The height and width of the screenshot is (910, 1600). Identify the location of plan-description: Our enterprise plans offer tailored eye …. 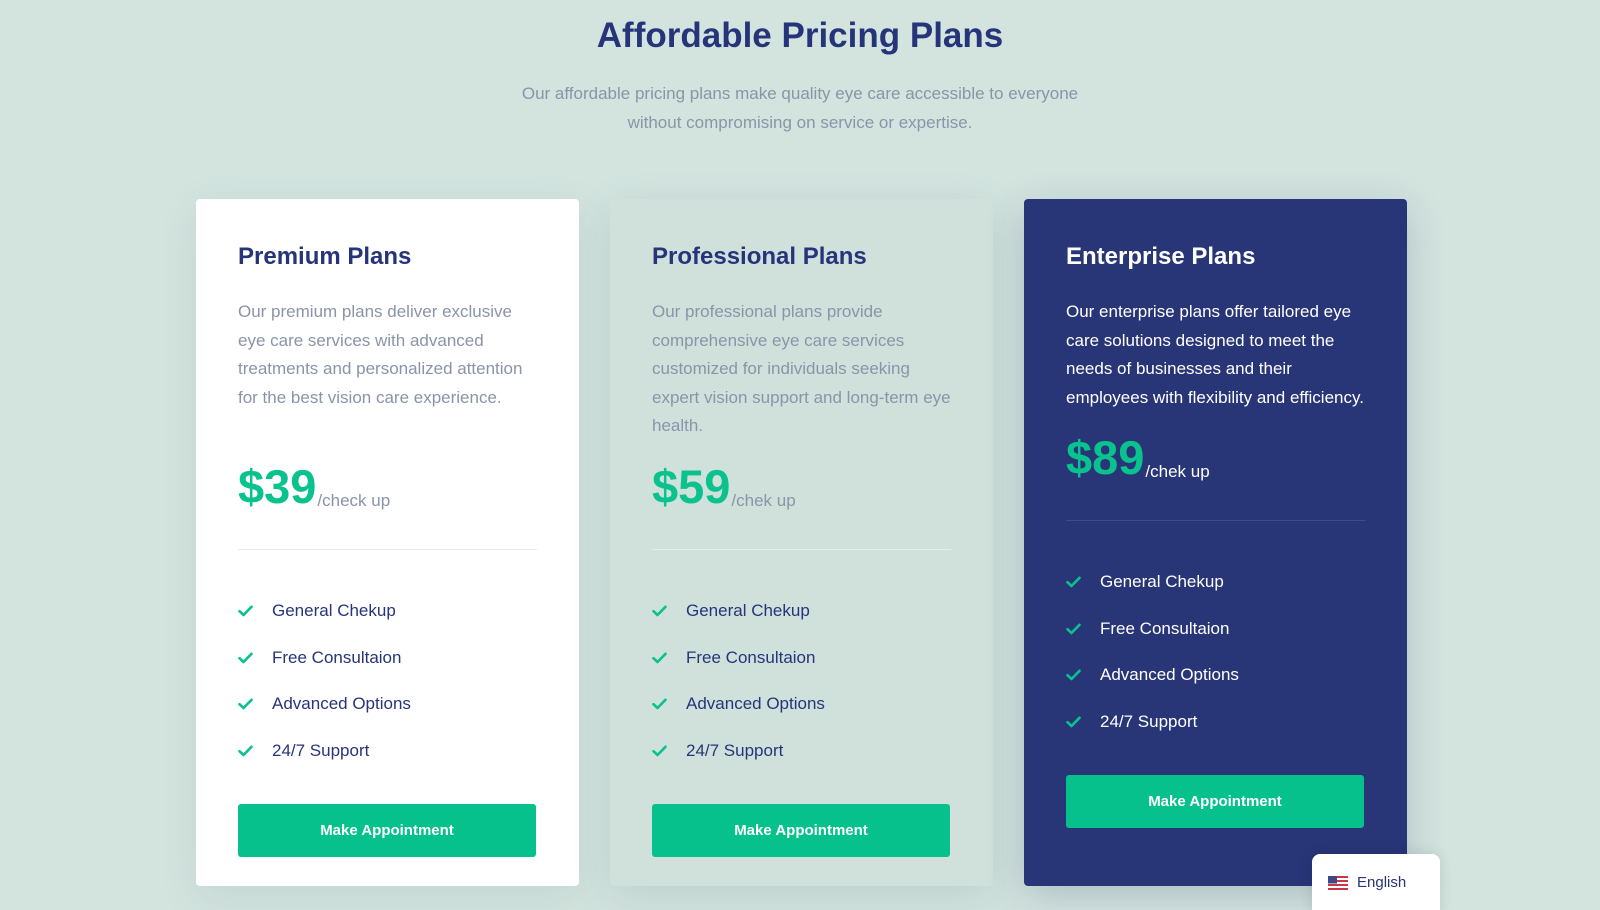
(1215, 354).